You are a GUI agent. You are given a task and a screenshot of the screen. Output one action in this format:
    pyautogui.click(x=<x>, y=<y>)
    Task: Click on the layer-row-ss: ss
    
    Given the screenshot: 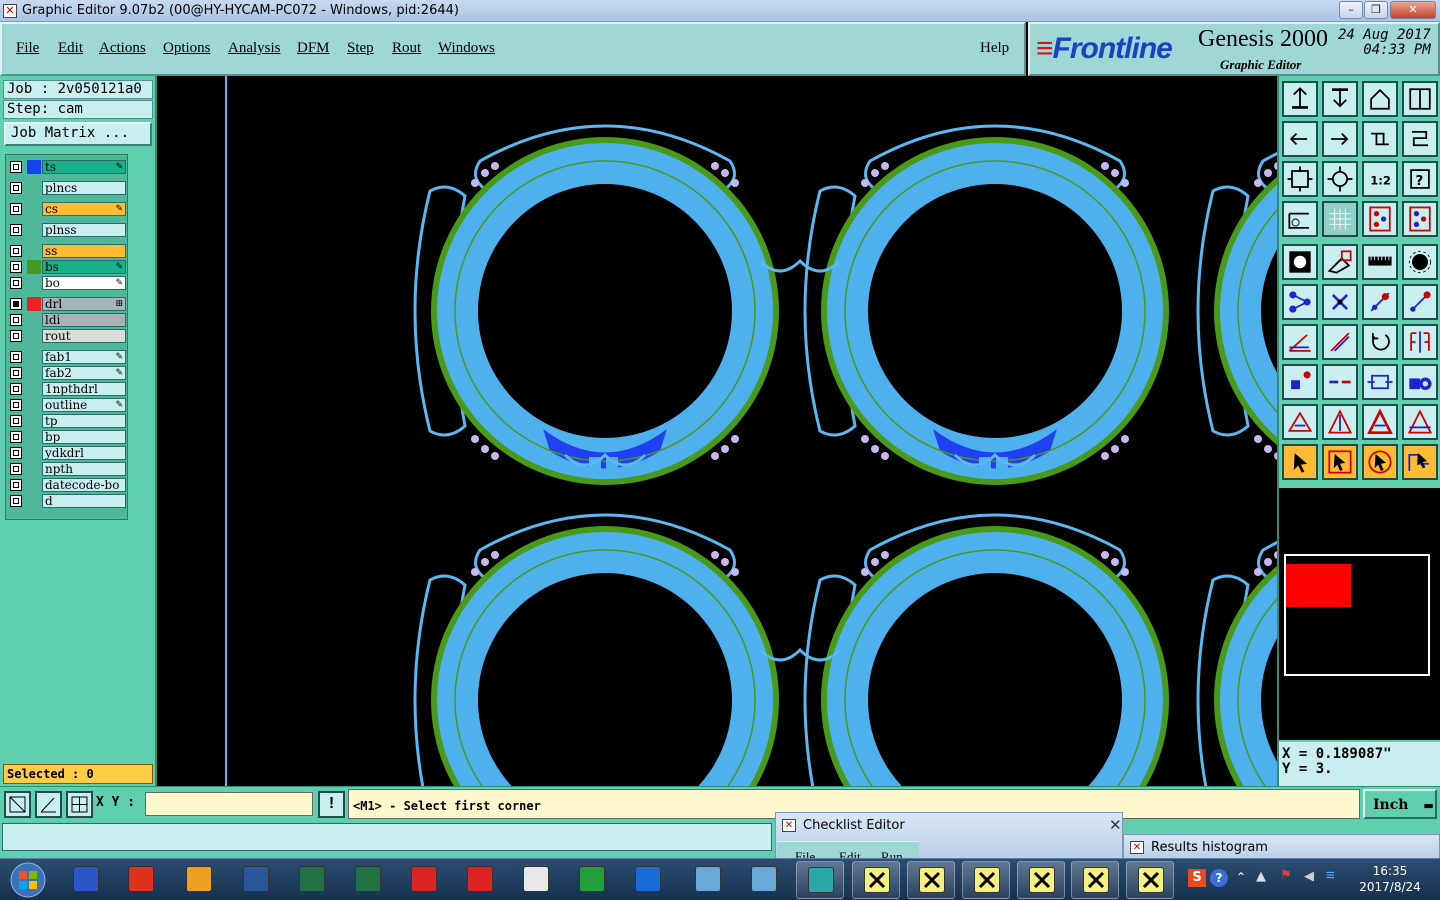 What is the action you would take?
    pyautogui.click(x=67, y=251)
    